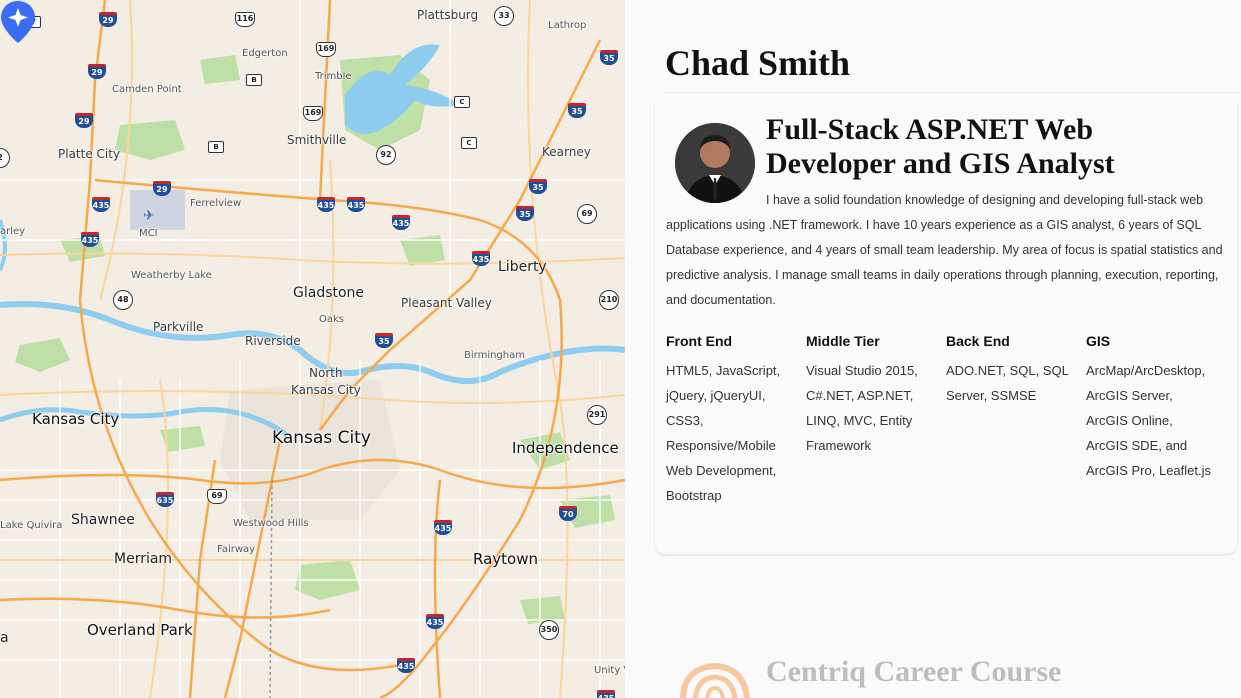  Describe the element at coordinates (31, 525) in the screenshot. I see `map-label: Lake Quivira` at that location.